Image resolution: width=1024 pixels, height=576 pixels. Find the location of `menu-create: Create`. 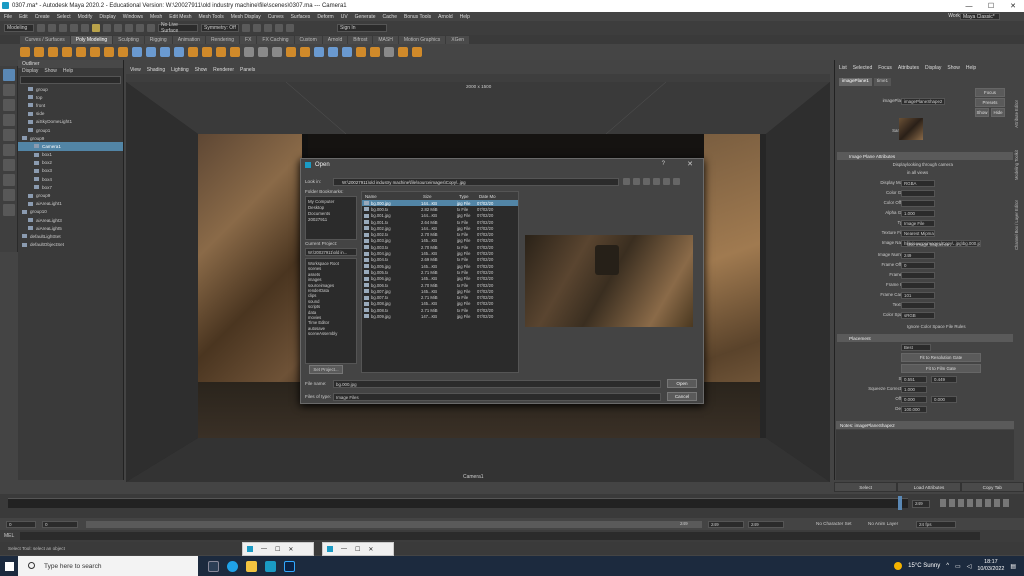

menu-create: Create is located at coordinates (42, 17).